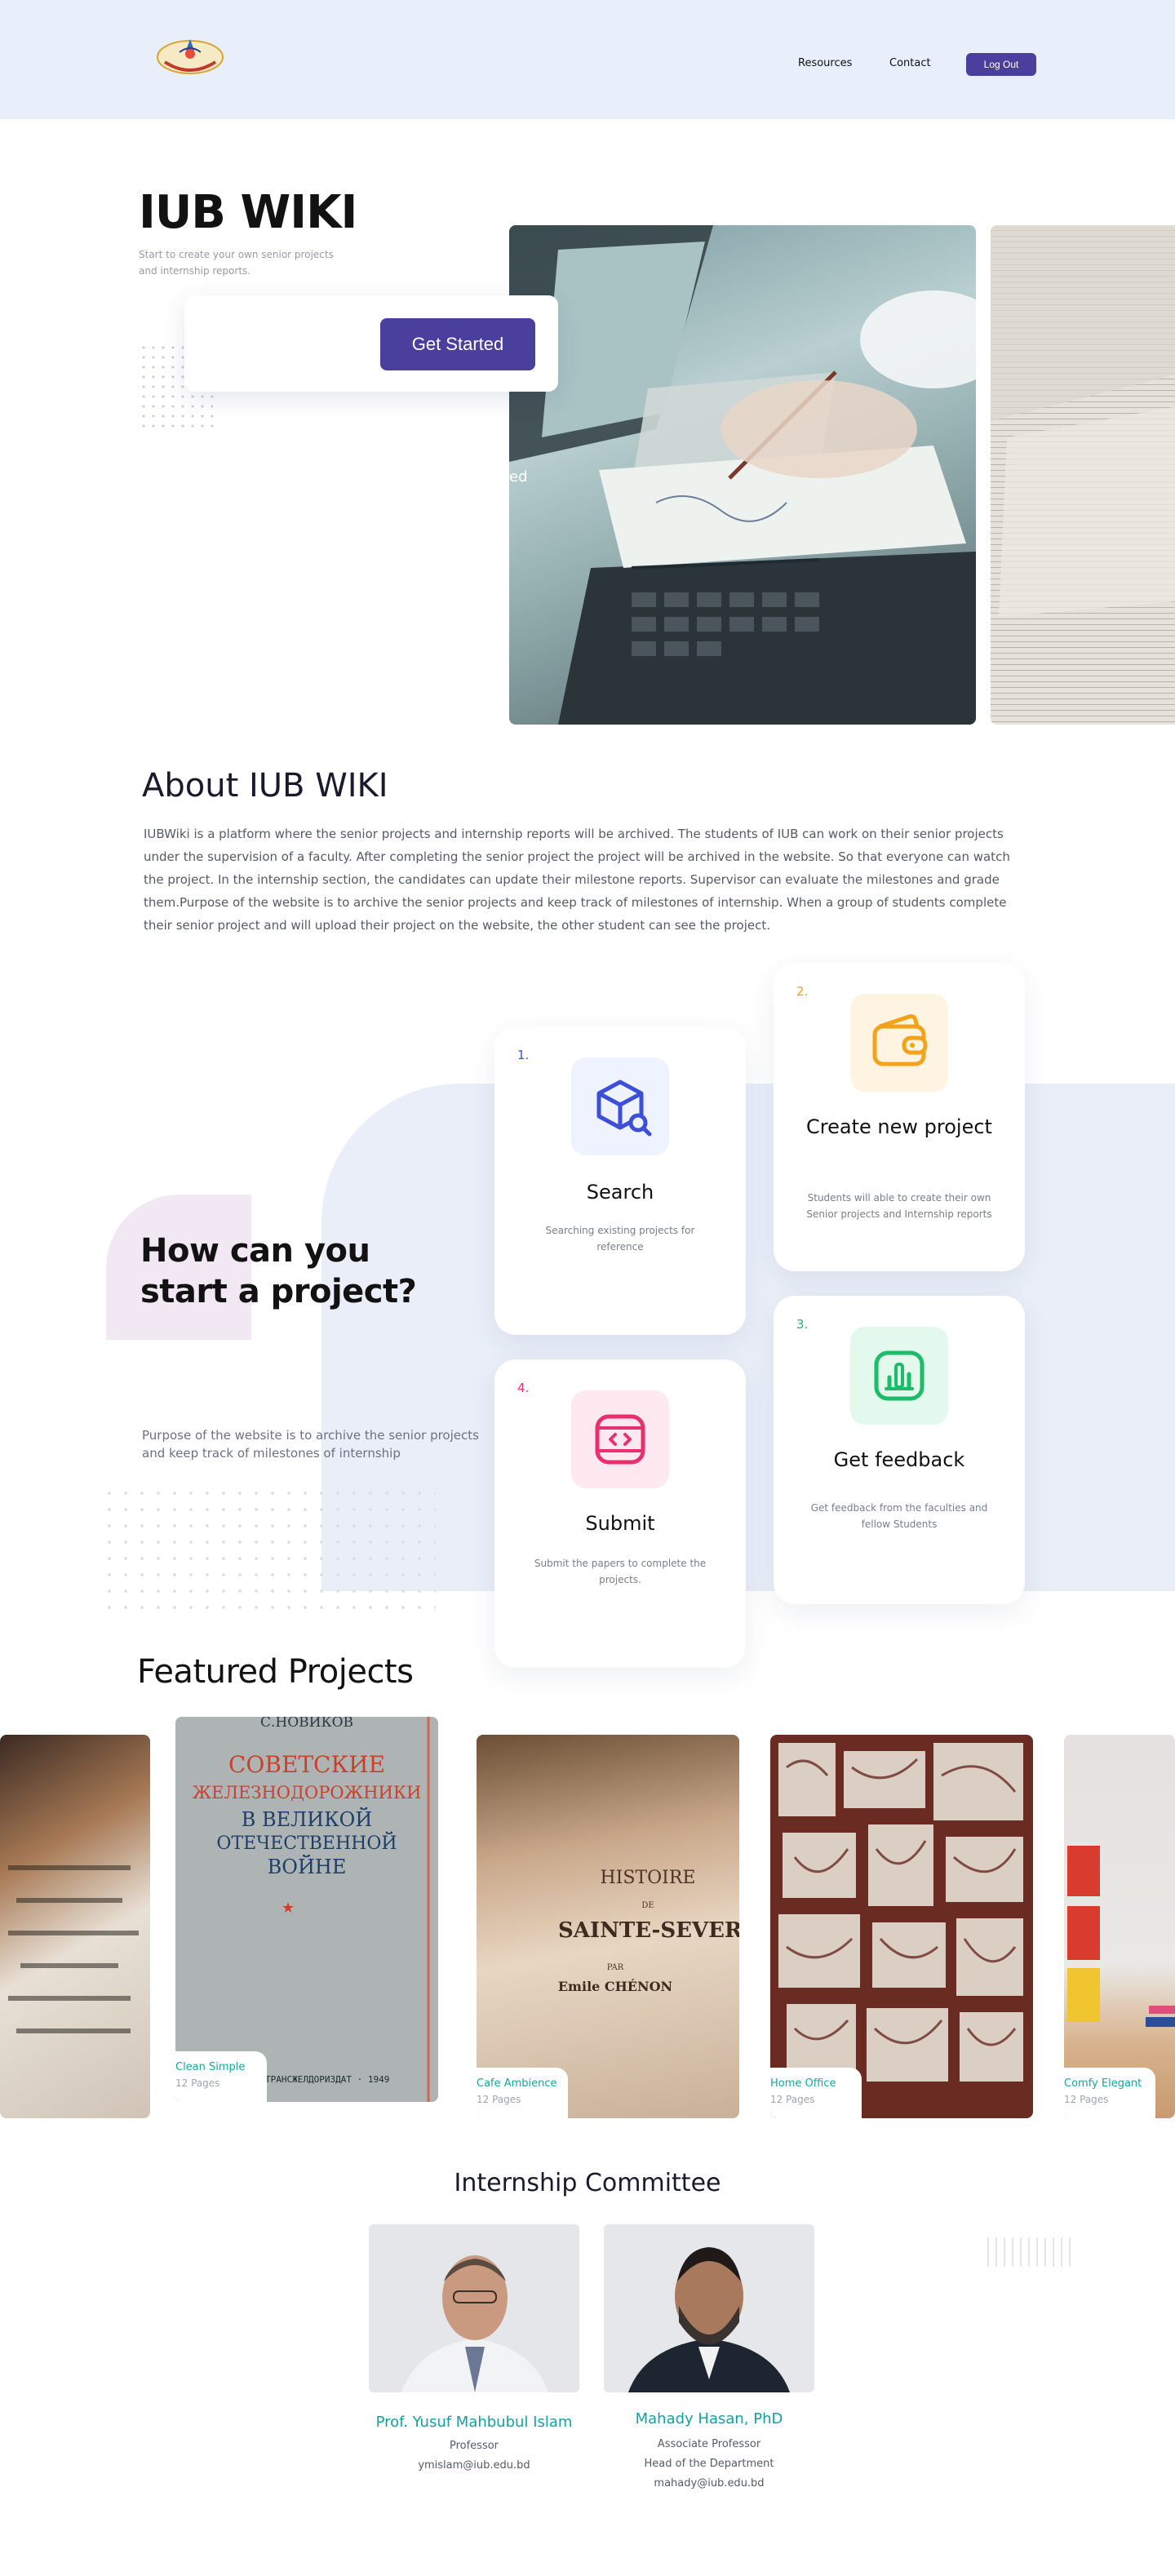 The height and width of the screenshot is (2576, 1175). Describe the element at coordinates (275, 1672) in the screenshot. I see `featured-title: Featured Projects` at that location.